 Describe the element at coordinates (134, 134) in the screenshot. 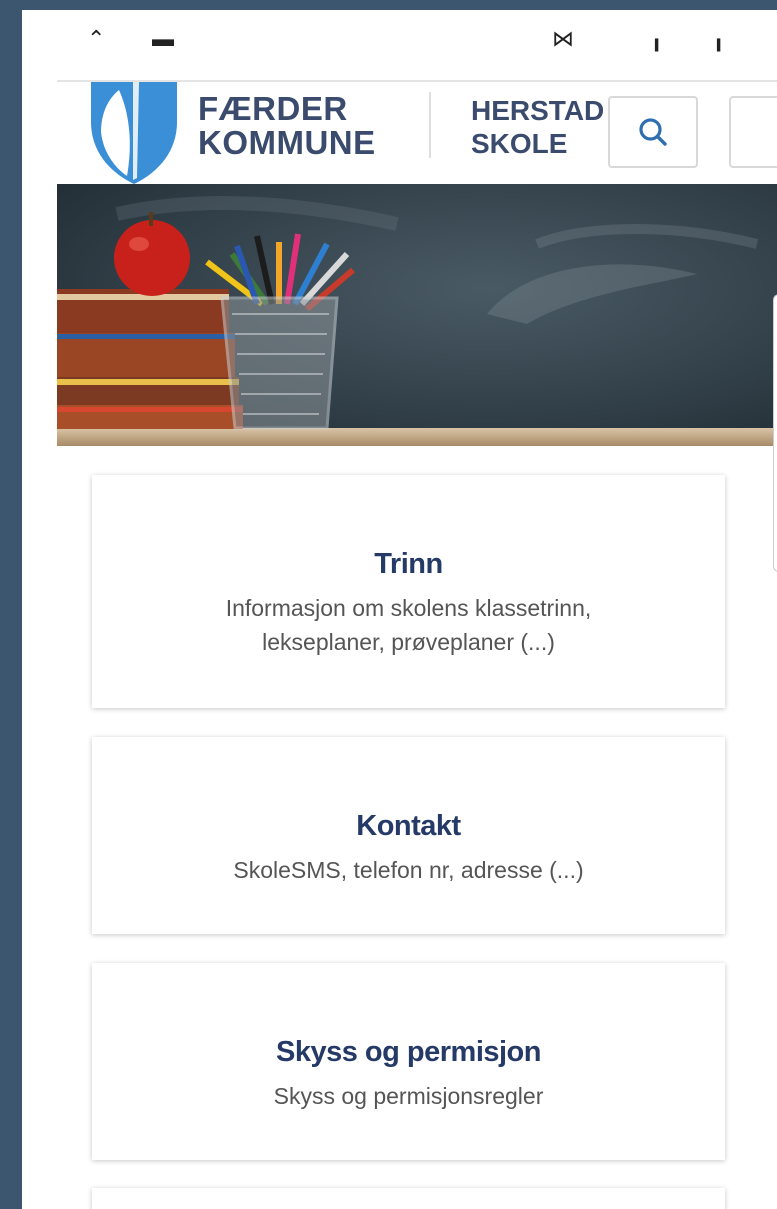

I see `kommune-shield-logo` at that location.